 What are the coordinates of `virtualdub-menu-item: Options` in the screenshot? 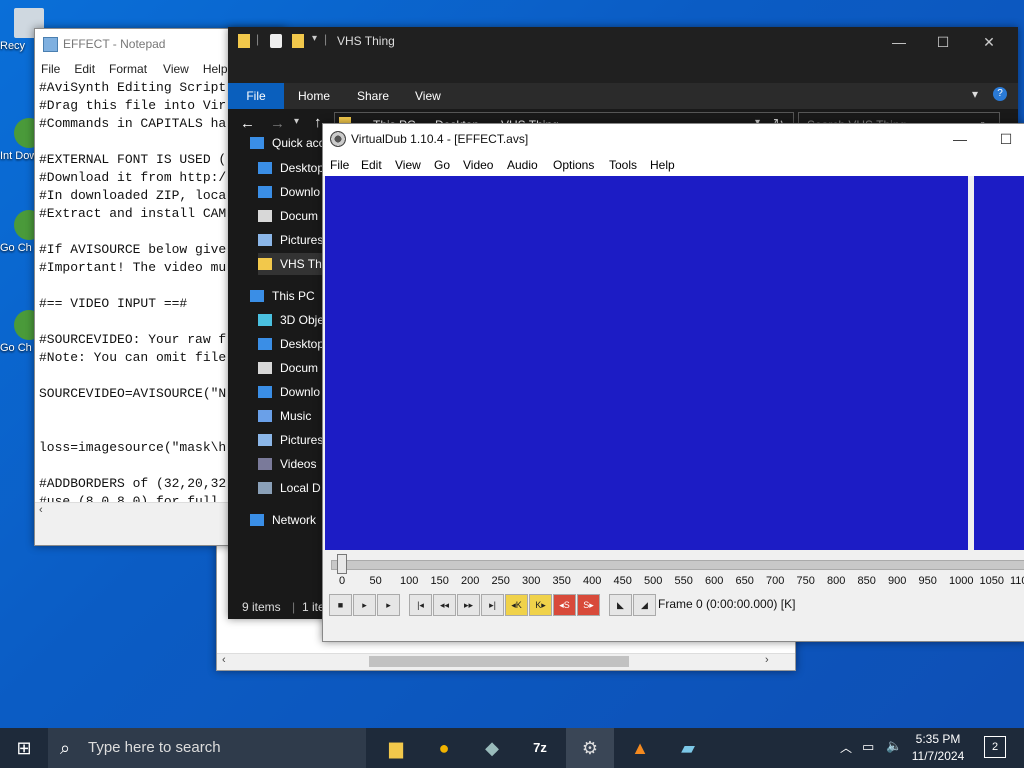 It's located at (573, 165).